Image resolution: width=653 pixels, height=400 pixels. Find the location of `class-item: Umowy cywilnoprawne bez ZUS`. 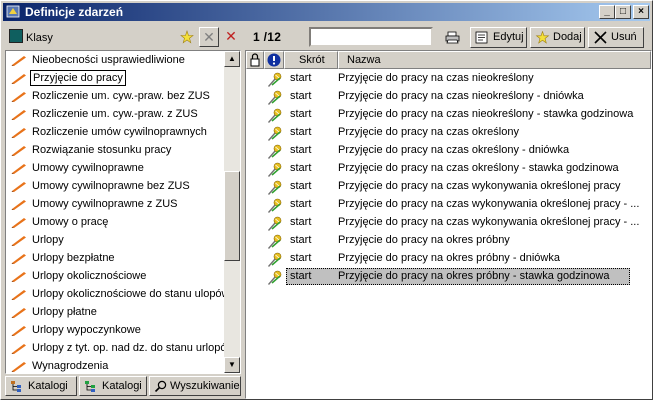

class-item: Umowy cywilnoprawne bez ZUS is located at coordinates (115, 186).